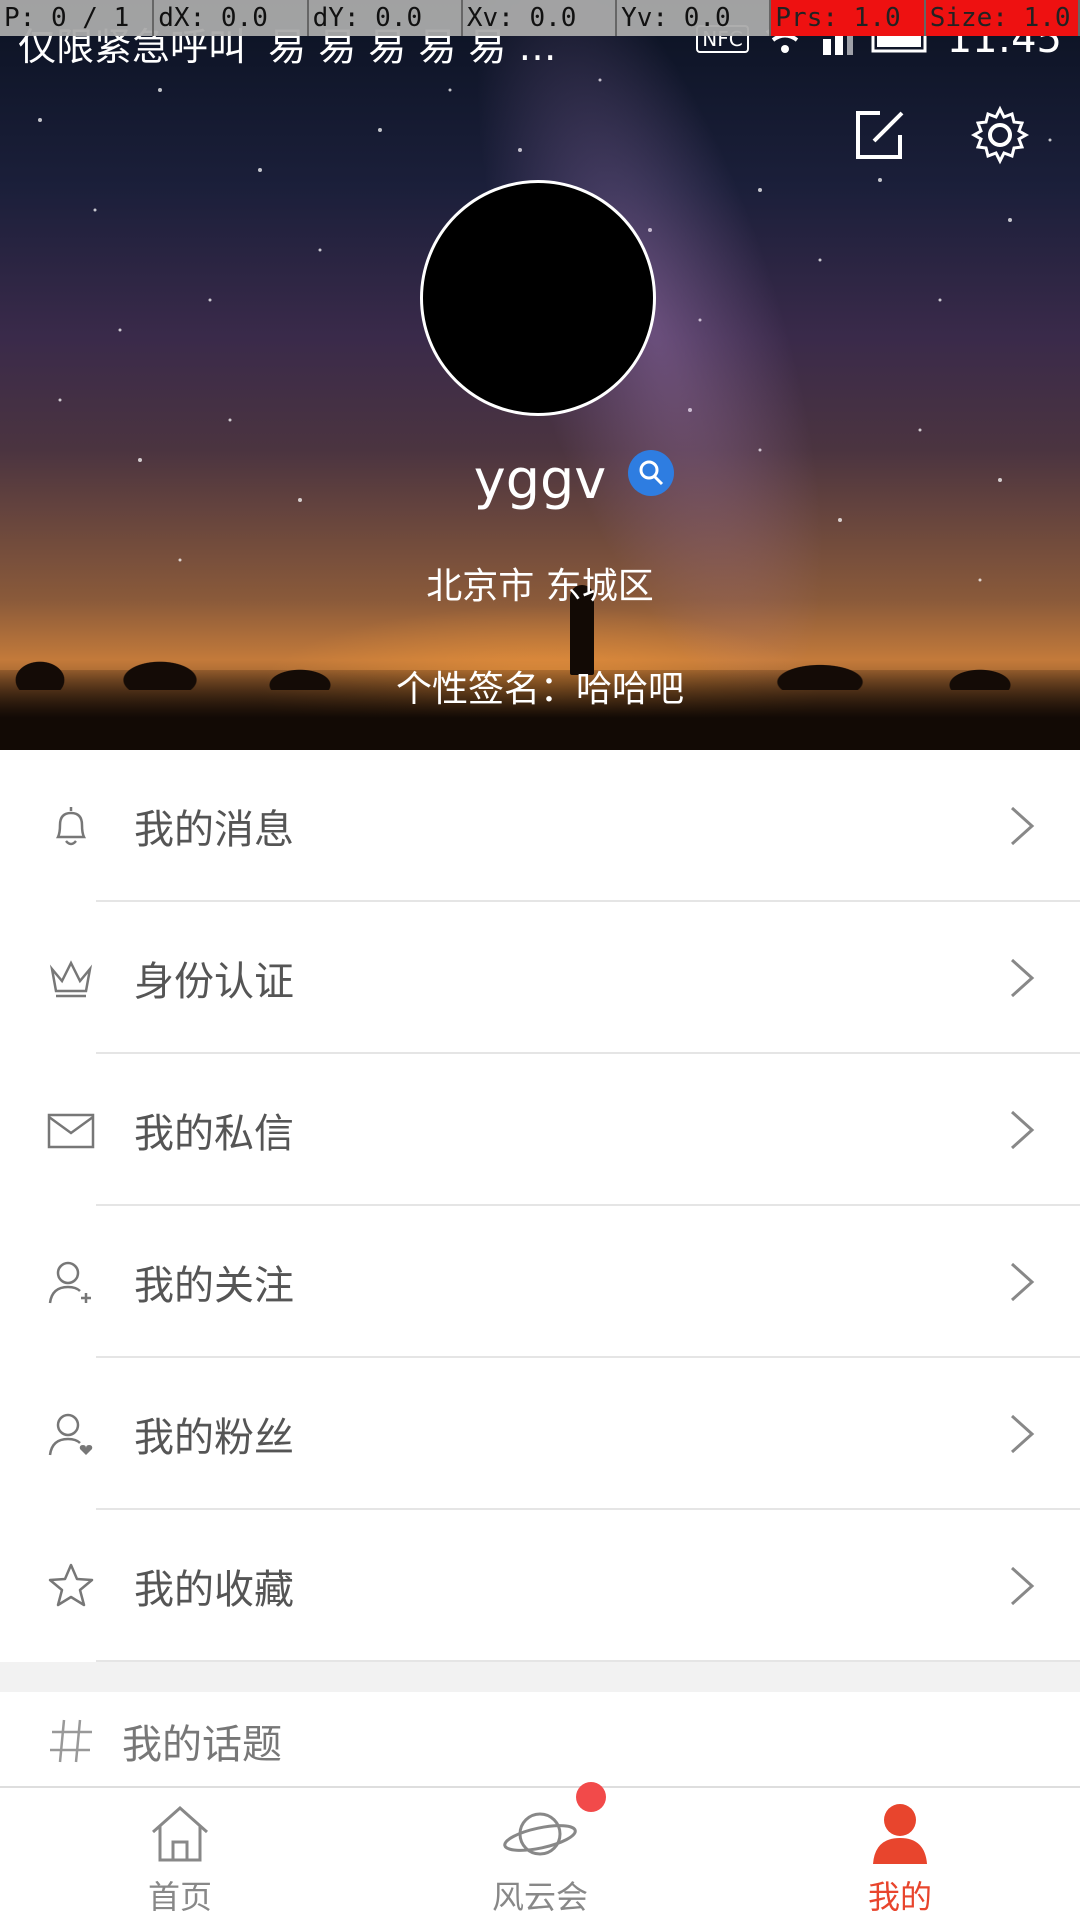  What do you see at coordinates (940, 135) in the screenshot?
I see `top-actions` at bounding box center [940, 135].